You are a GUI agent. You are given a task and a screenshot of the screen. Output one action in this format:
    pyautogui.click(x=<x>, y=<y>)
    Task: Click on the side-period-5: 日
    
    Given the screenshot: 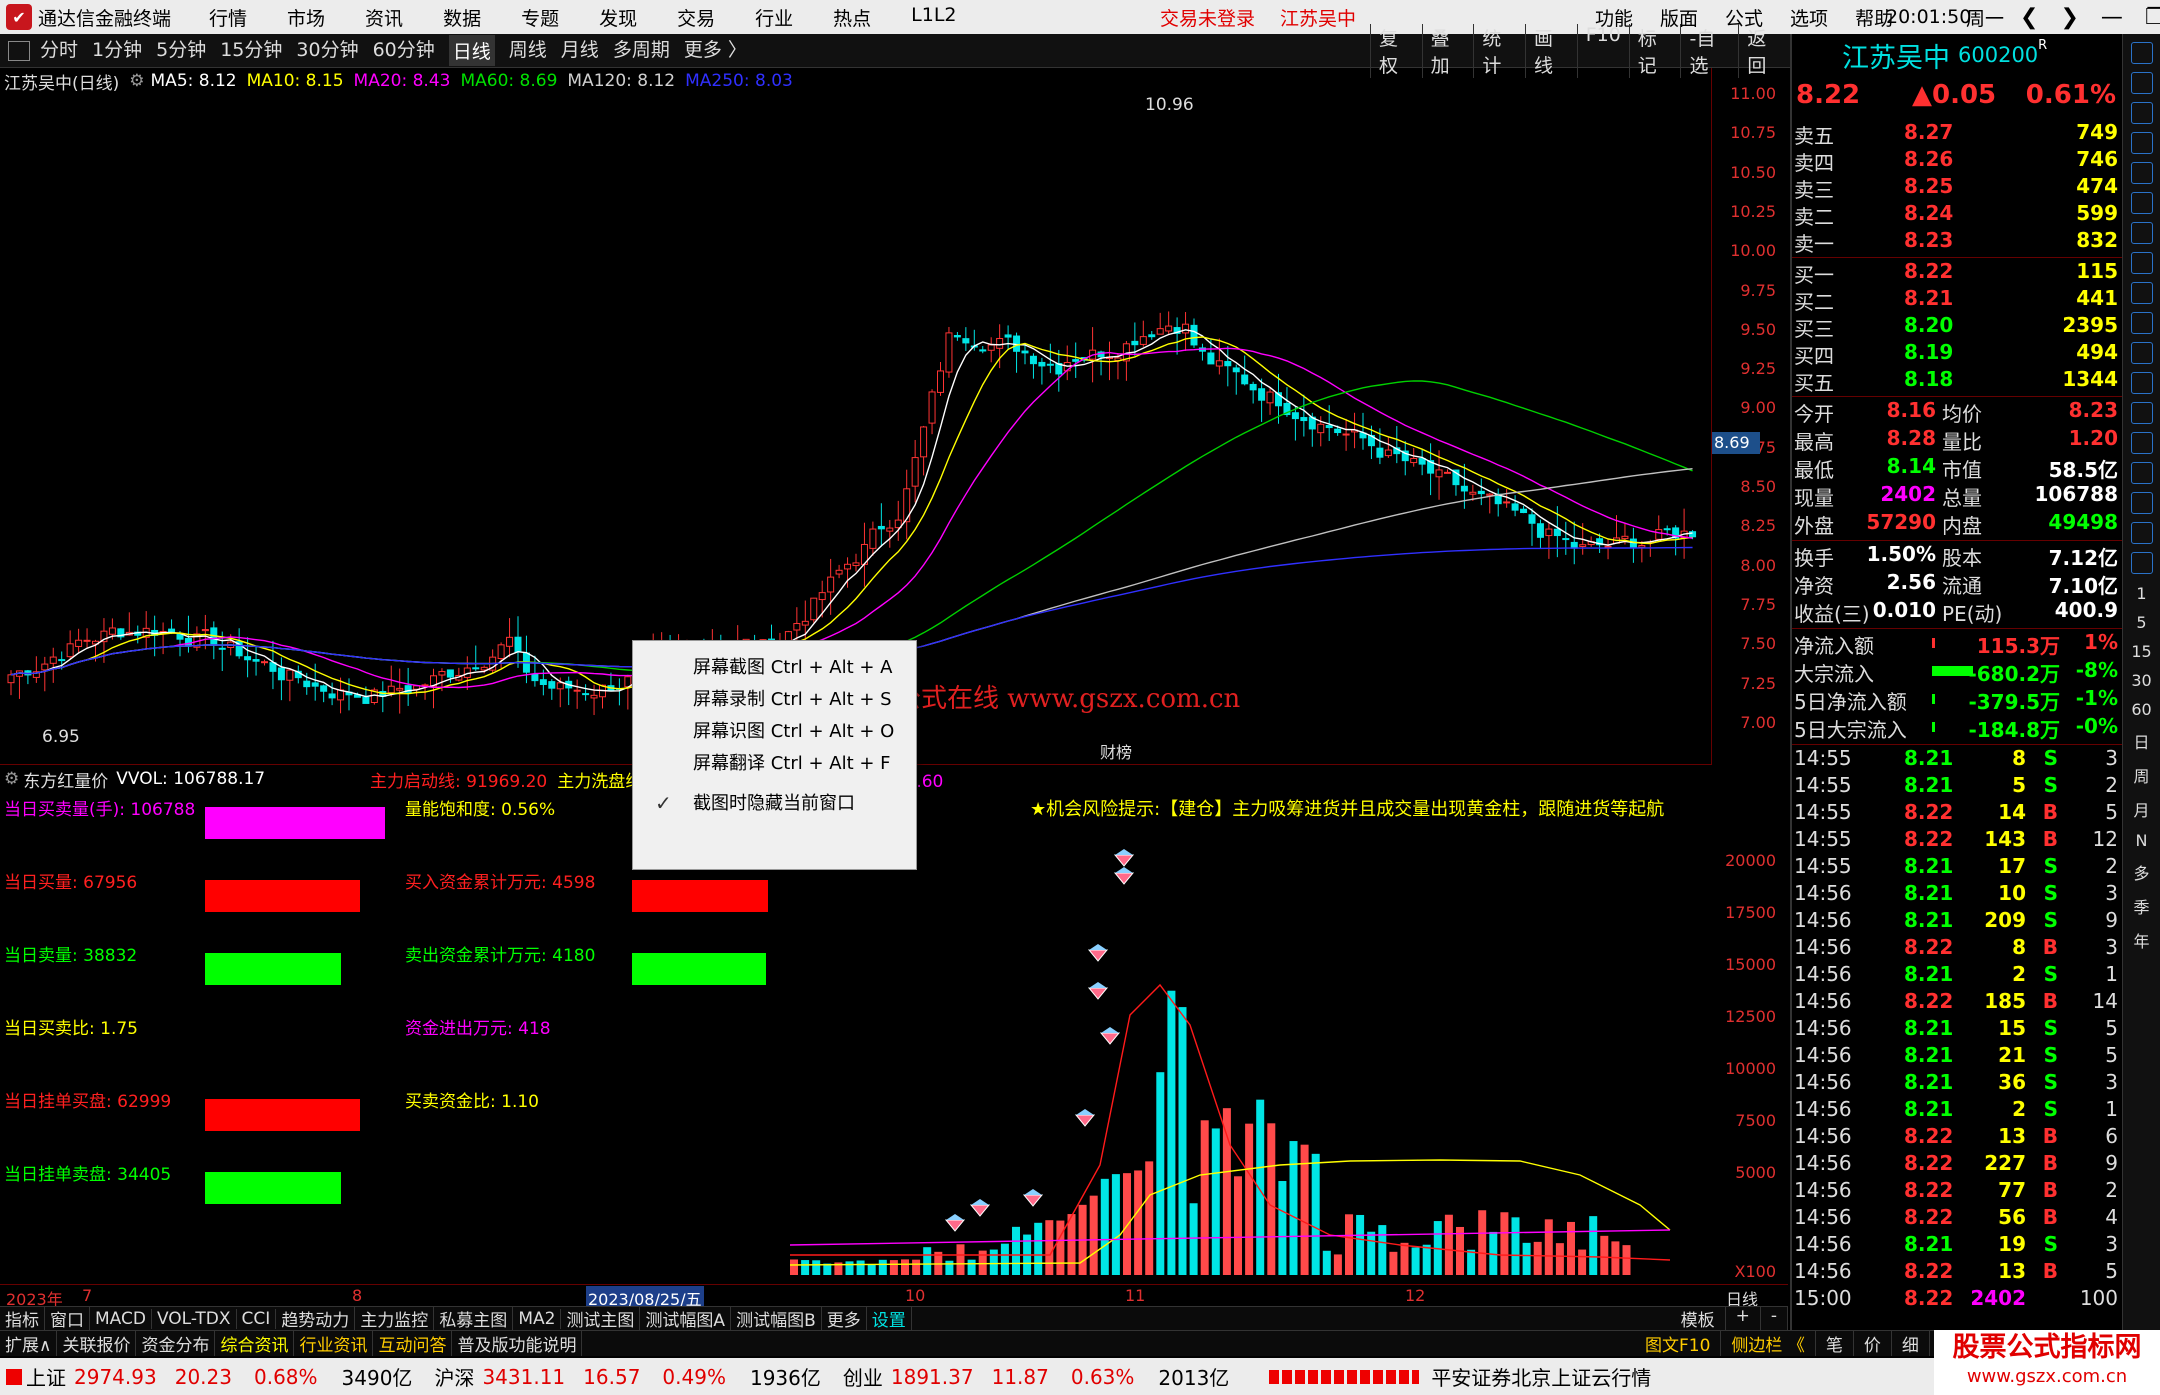 What is the action you would take?
    pyautogui.click(x=2141, y=741)
    